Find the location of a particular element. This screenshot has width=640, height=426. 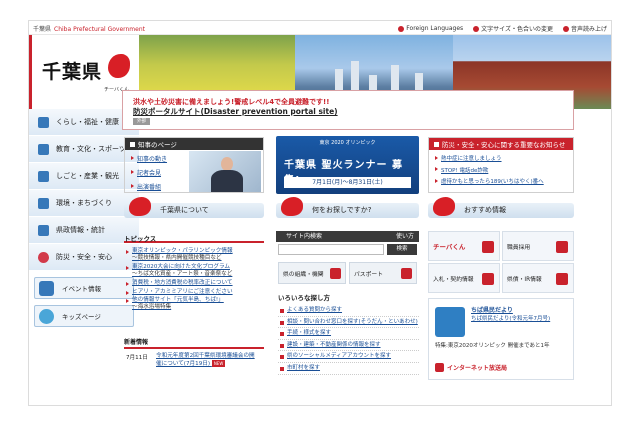

topic-item: ヒアリ・アカミミアリにご注意ください is located at coordinates (195, 292).